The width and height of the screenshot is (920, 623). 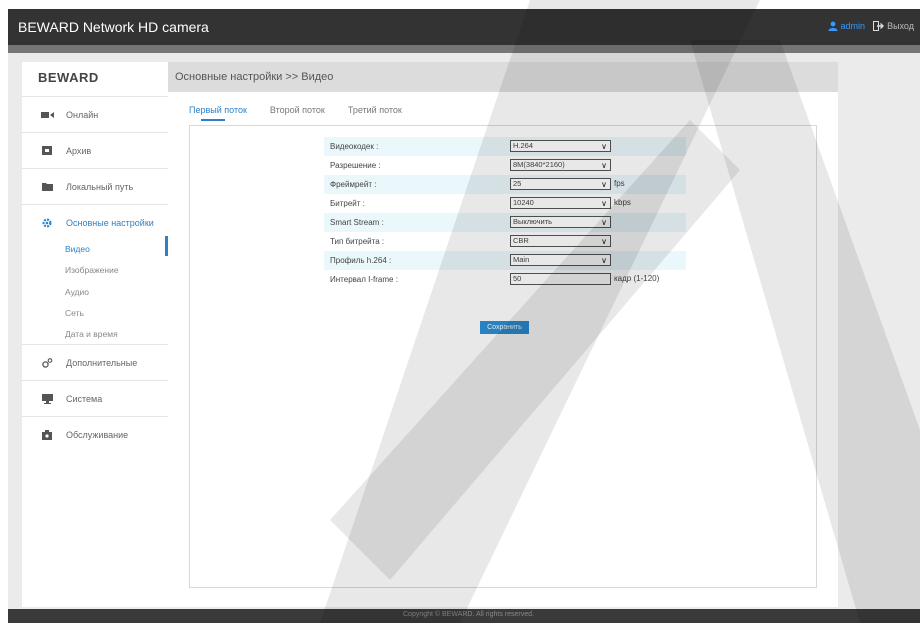 I want to click on sidebar-item-online: Онлайн, so click(x=95, y=114).